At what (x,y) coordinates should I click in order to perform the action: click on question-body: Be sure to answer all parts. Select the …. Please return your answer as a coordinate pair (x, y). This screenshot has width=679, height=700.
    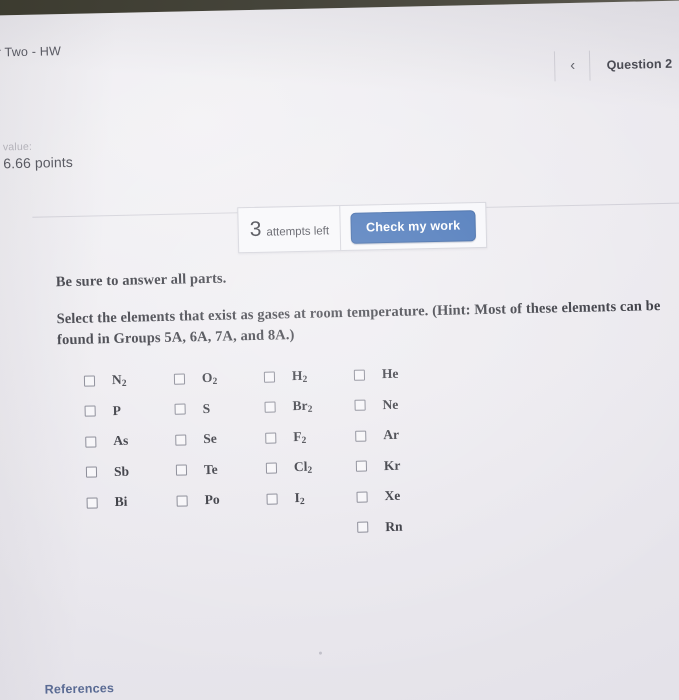
    Looking at the image, I should click on (367, 306).